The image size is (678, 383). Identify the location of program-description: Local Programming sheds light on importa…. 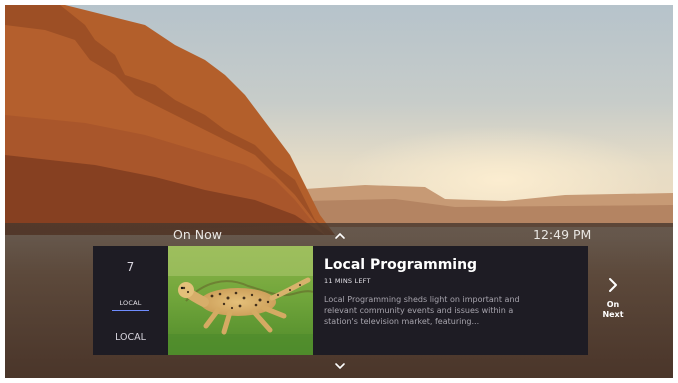
(422, 310).